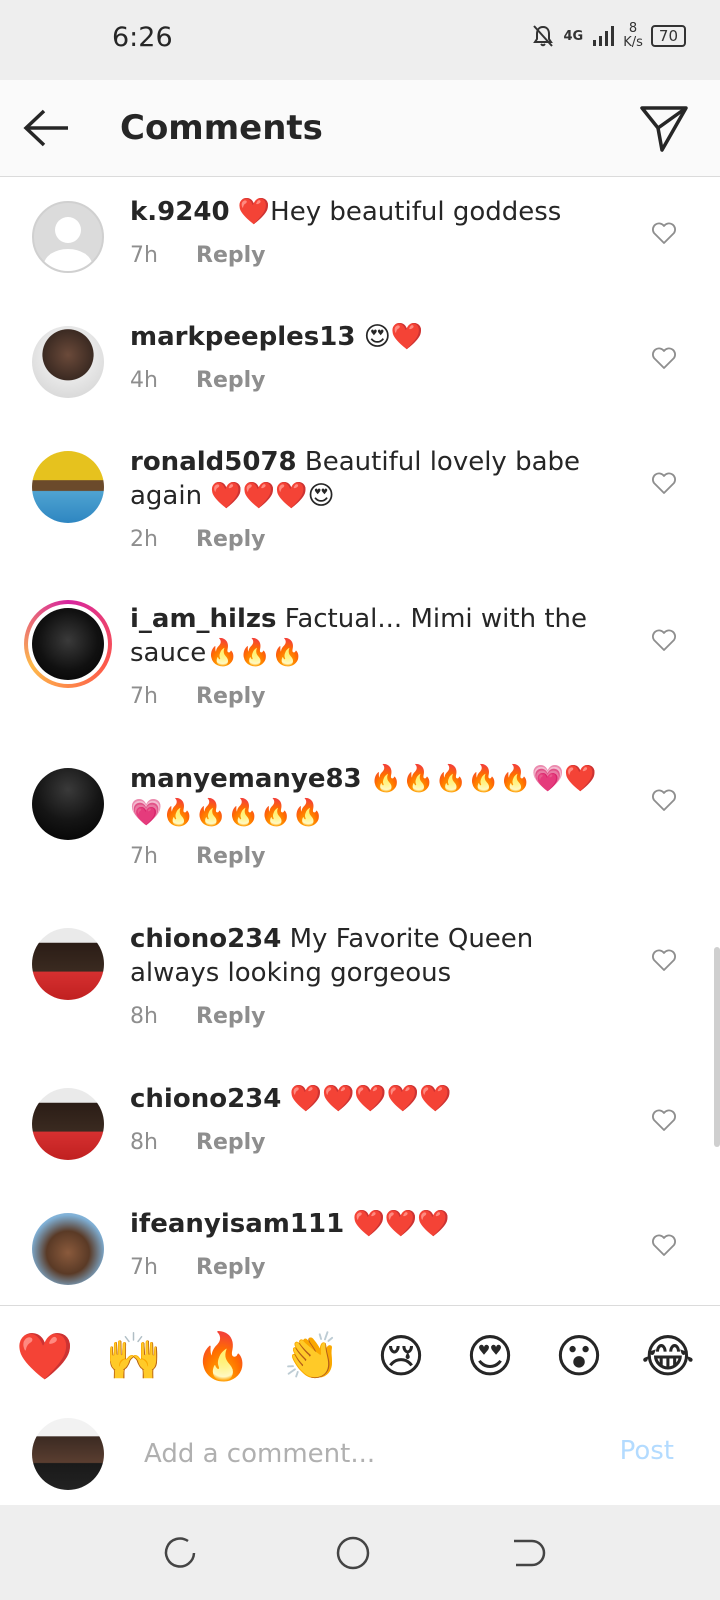 Image resolution: width=720 pixels, height=1600 pixels. I want to click on notifications-off-icon, so click(542, 36).